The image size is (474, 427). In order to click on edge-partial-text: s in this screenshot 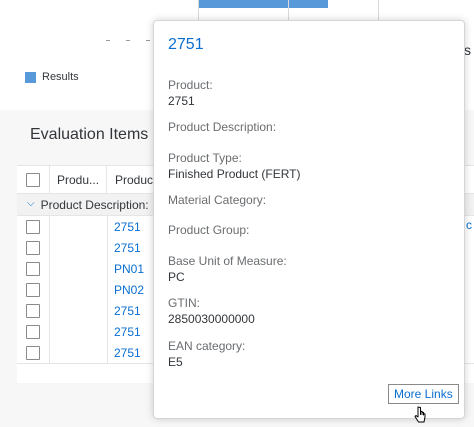, I will do `click(467, 50)`.